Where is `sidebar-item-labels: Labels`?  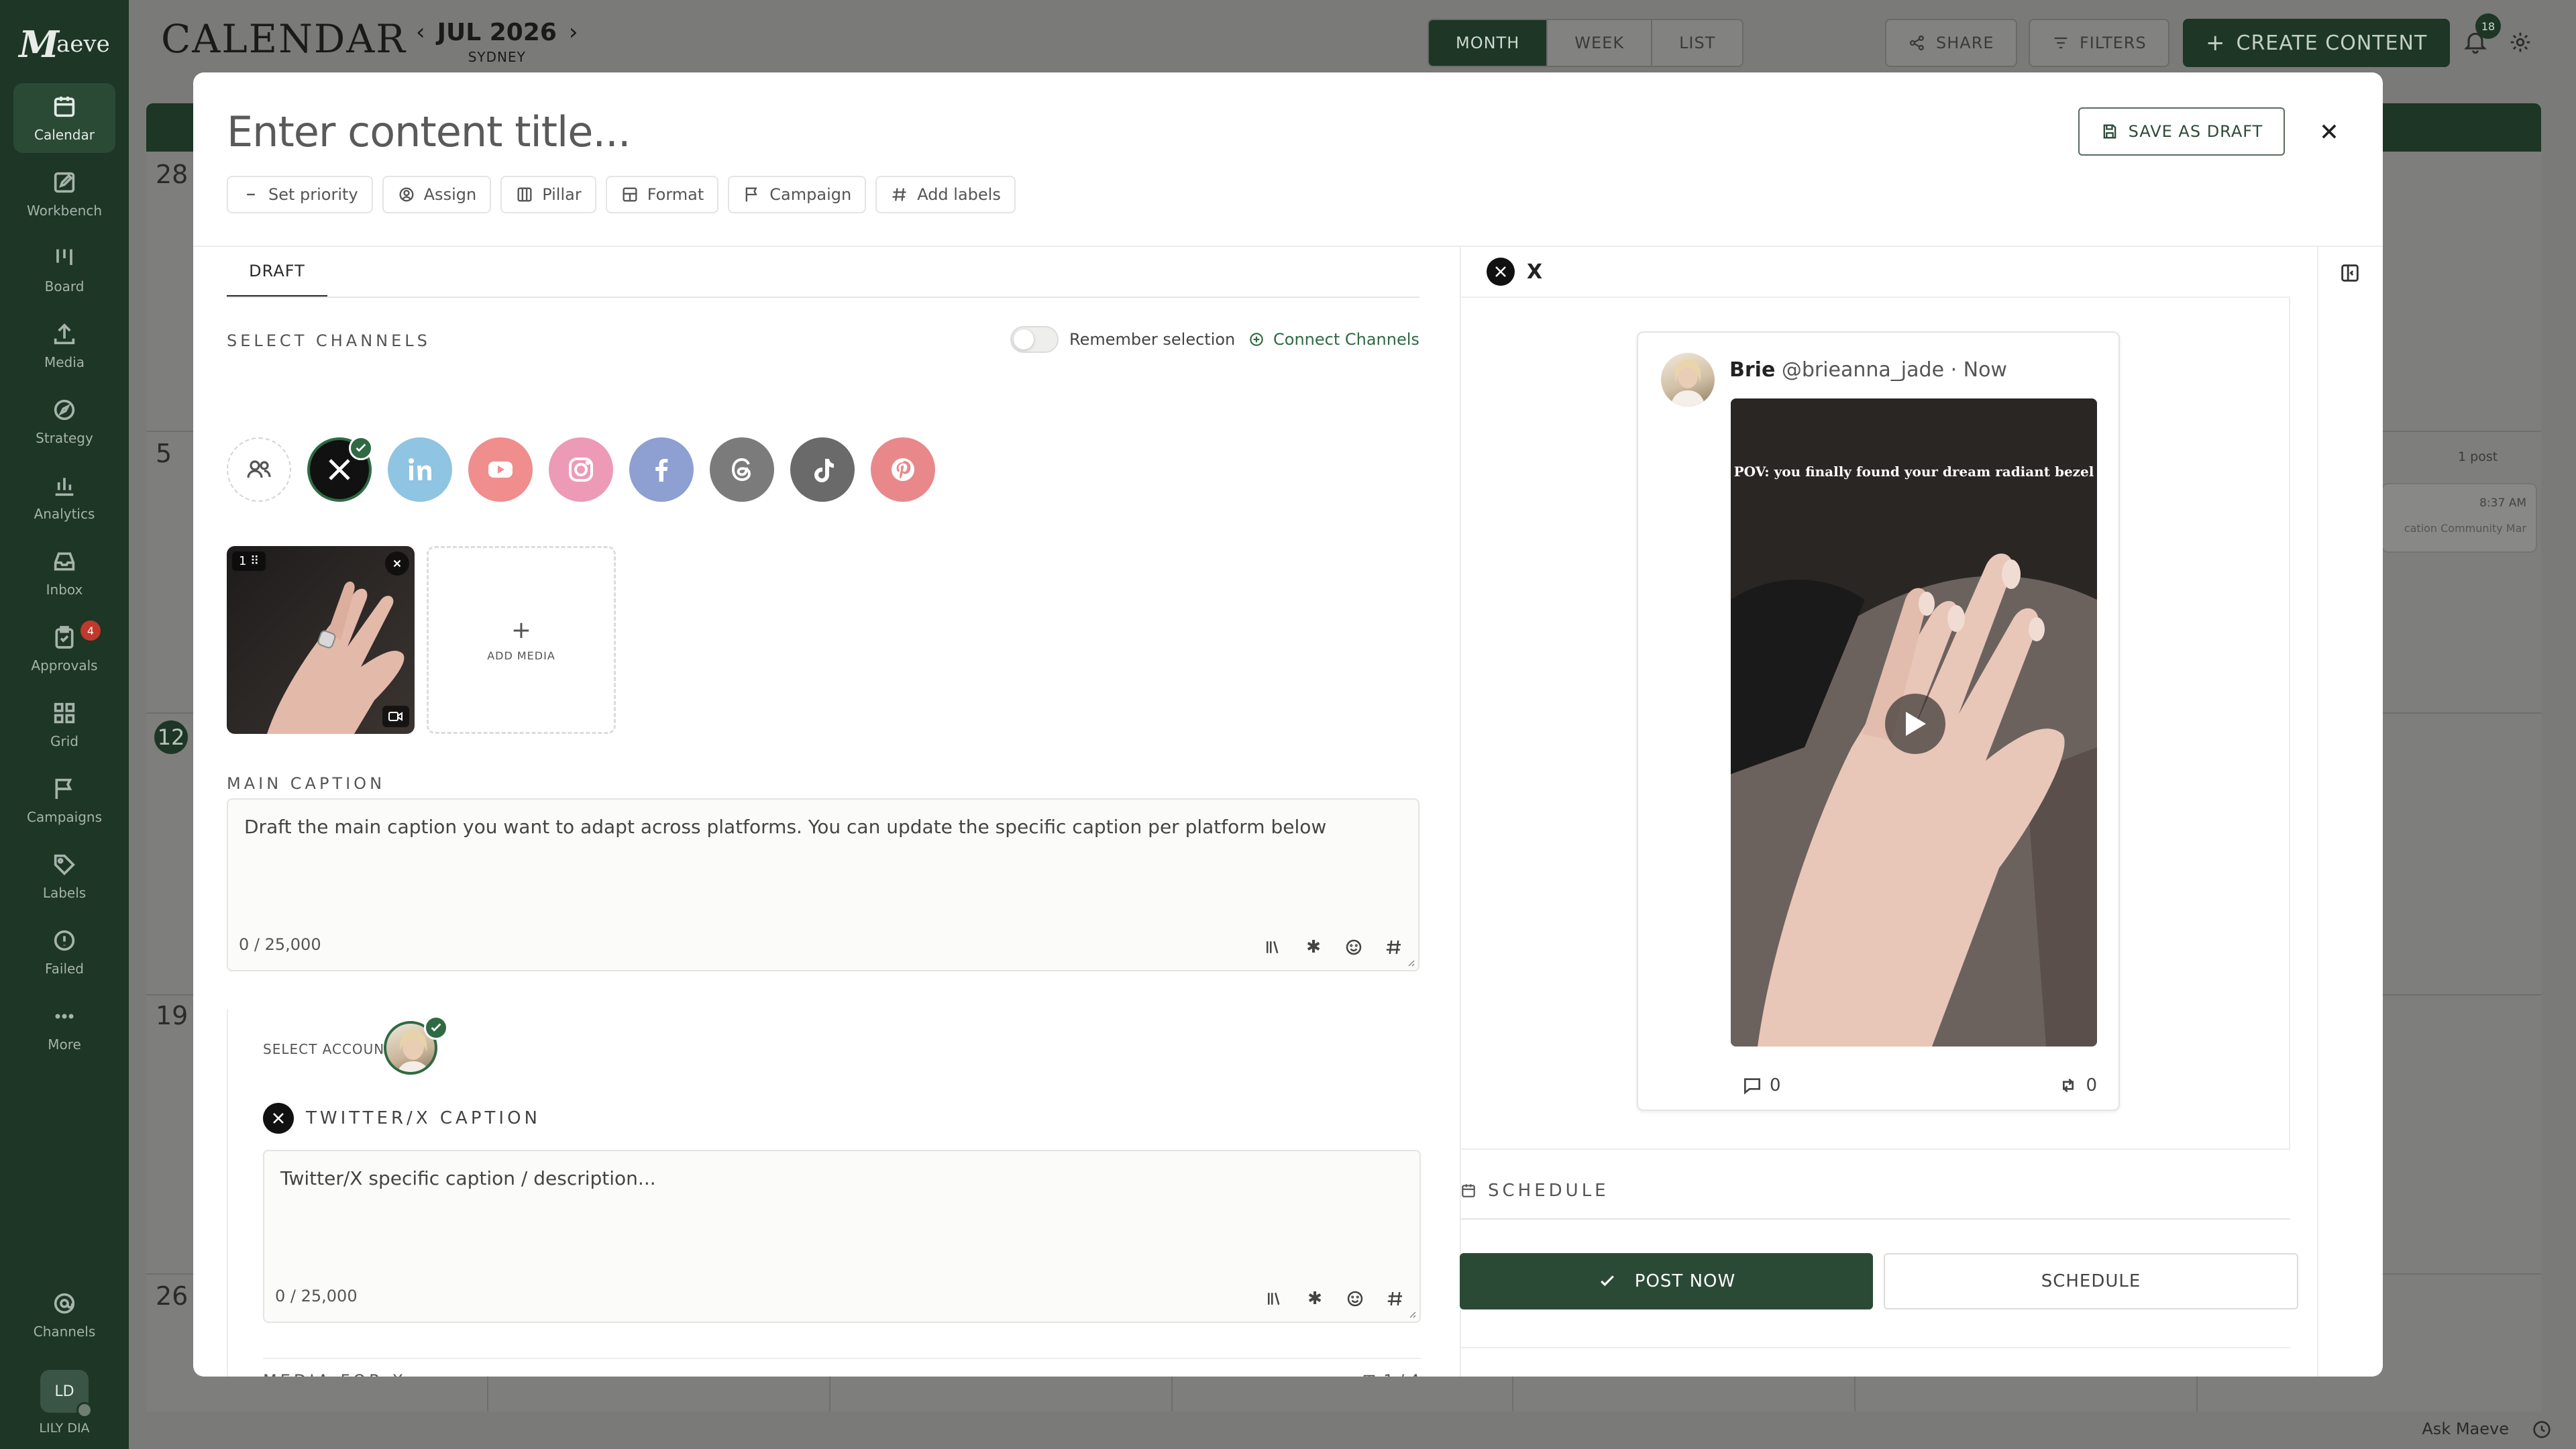
sidebar-item-labels: Labels is located at coordinates (64, 876).